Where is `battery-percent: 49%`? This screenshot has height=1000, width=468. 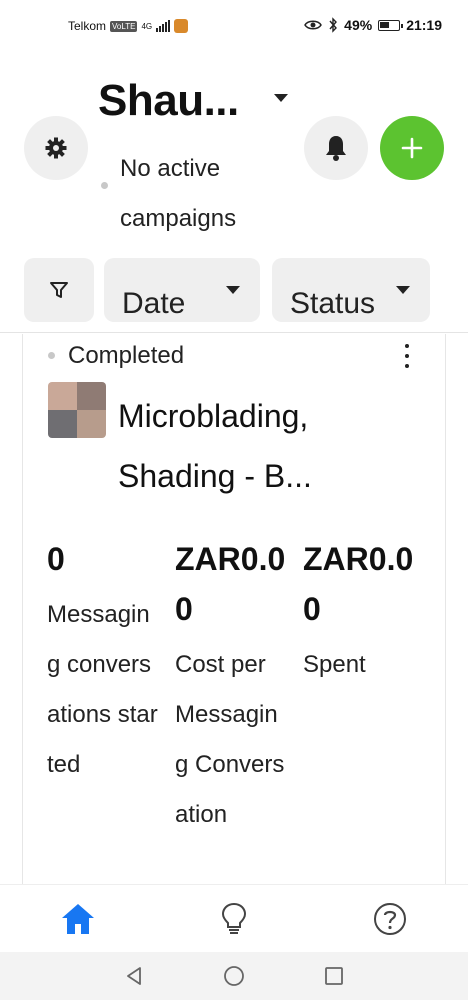 battery-percent: 49% is located at coordinates (358, 25).